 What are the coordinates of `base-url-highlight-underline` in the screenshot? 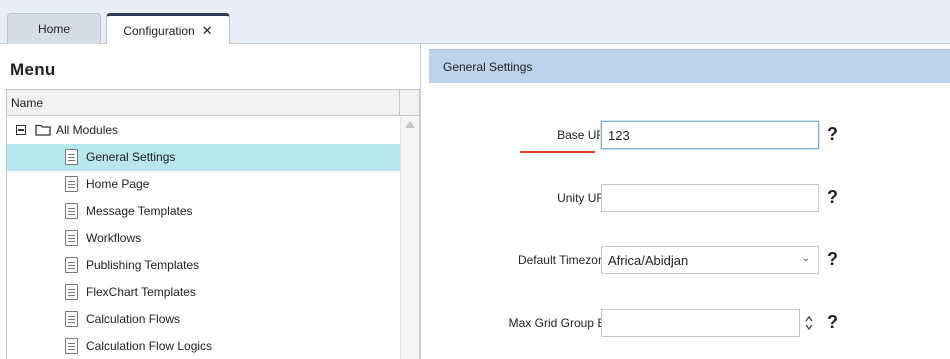 It's located at (557, 152).